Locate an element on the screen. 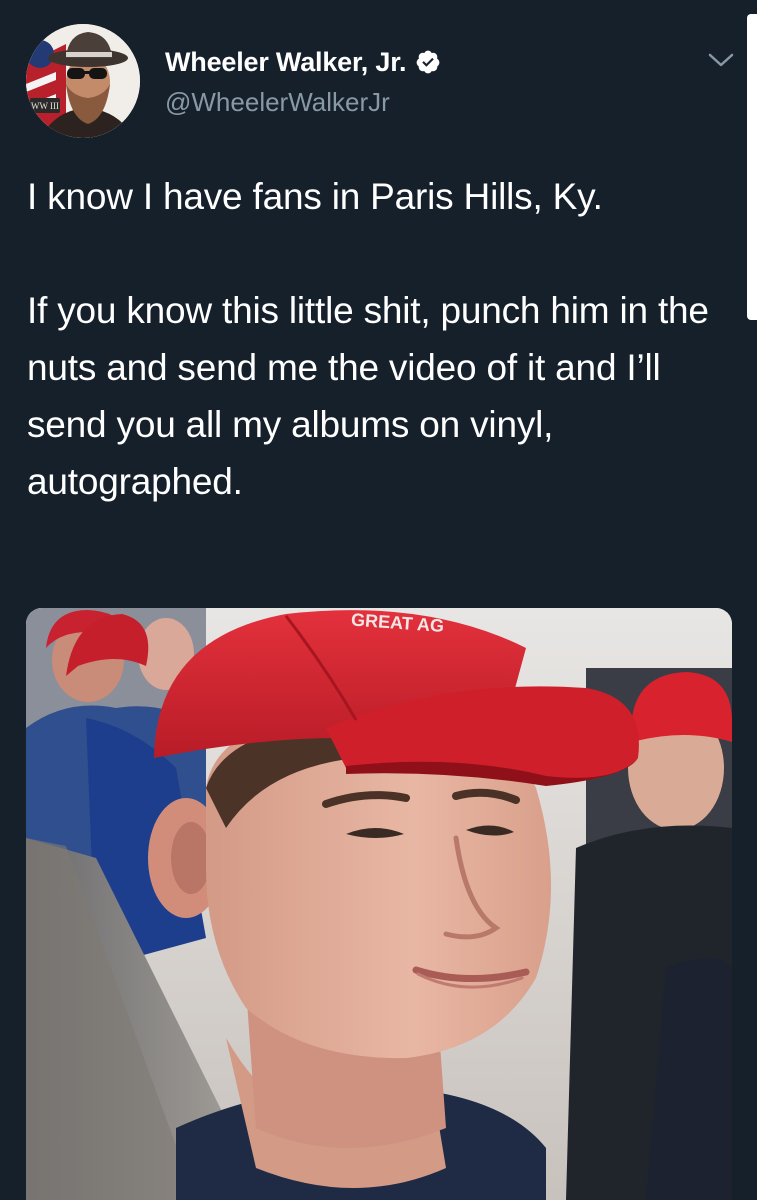 Image resolution: width=757 pixels, height=1200 pixels. chevron-down-icon is located at coordinates (721, 60).